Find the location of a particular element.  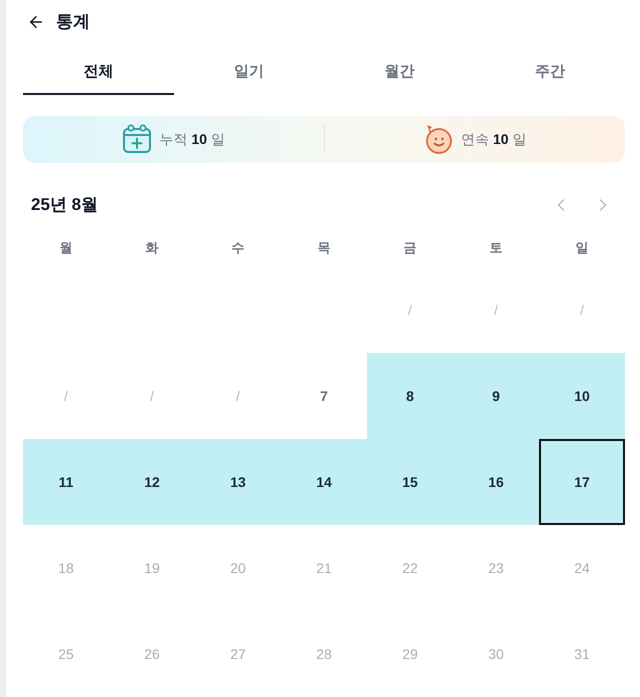

summary-stat: 연속 10 일 is located at coordinates (493, 139).